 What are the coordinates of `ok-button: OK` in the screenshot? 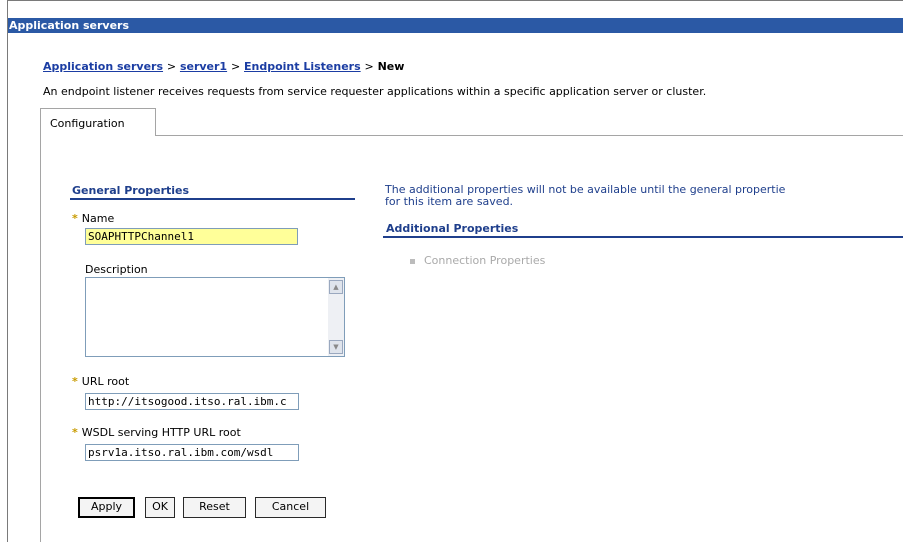 It's located at (160, 507).